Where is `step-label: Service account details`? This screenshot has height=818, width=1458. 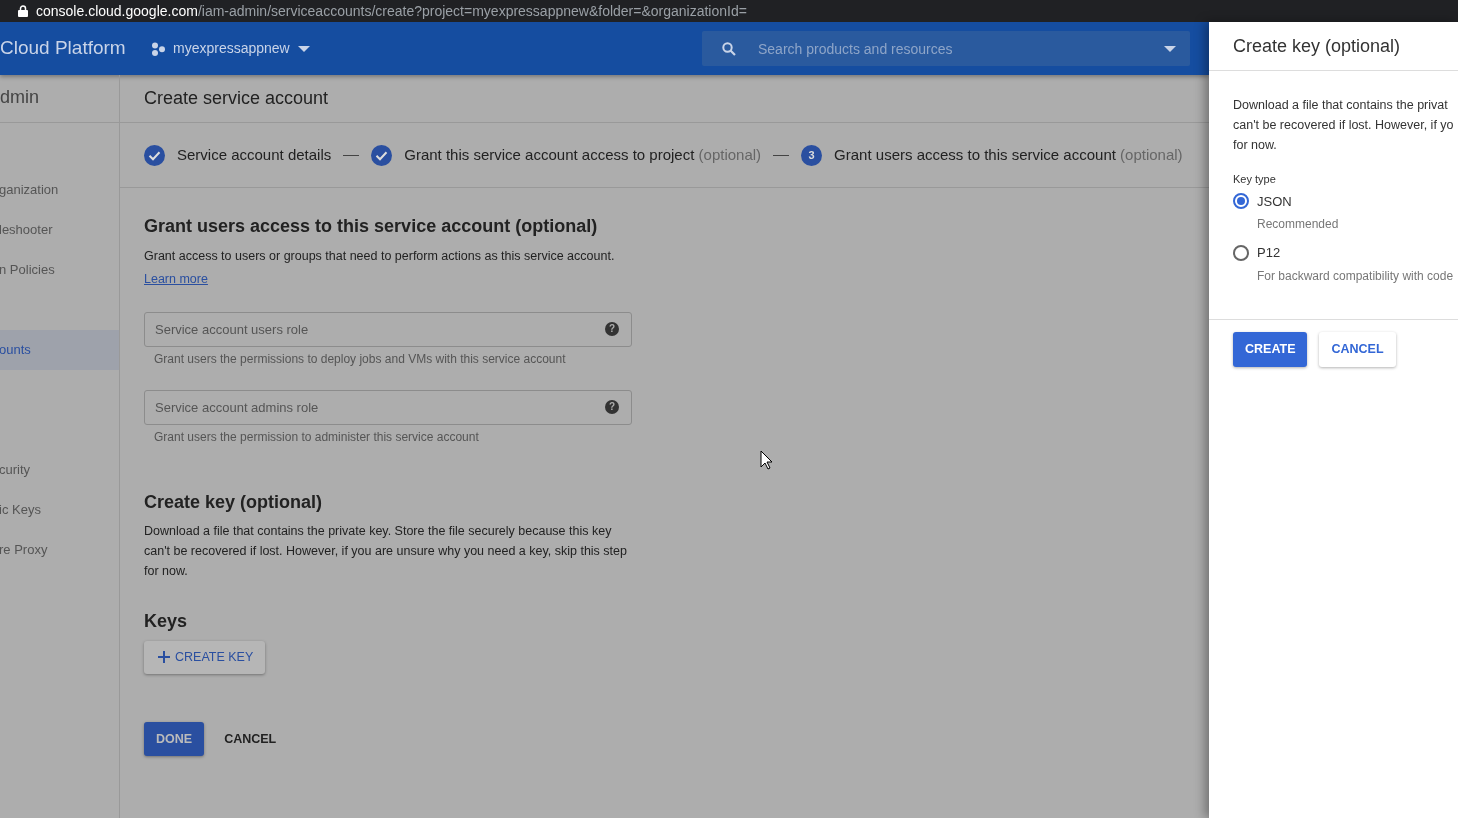
step-label: Service account details is located at coordinates (254, 155).